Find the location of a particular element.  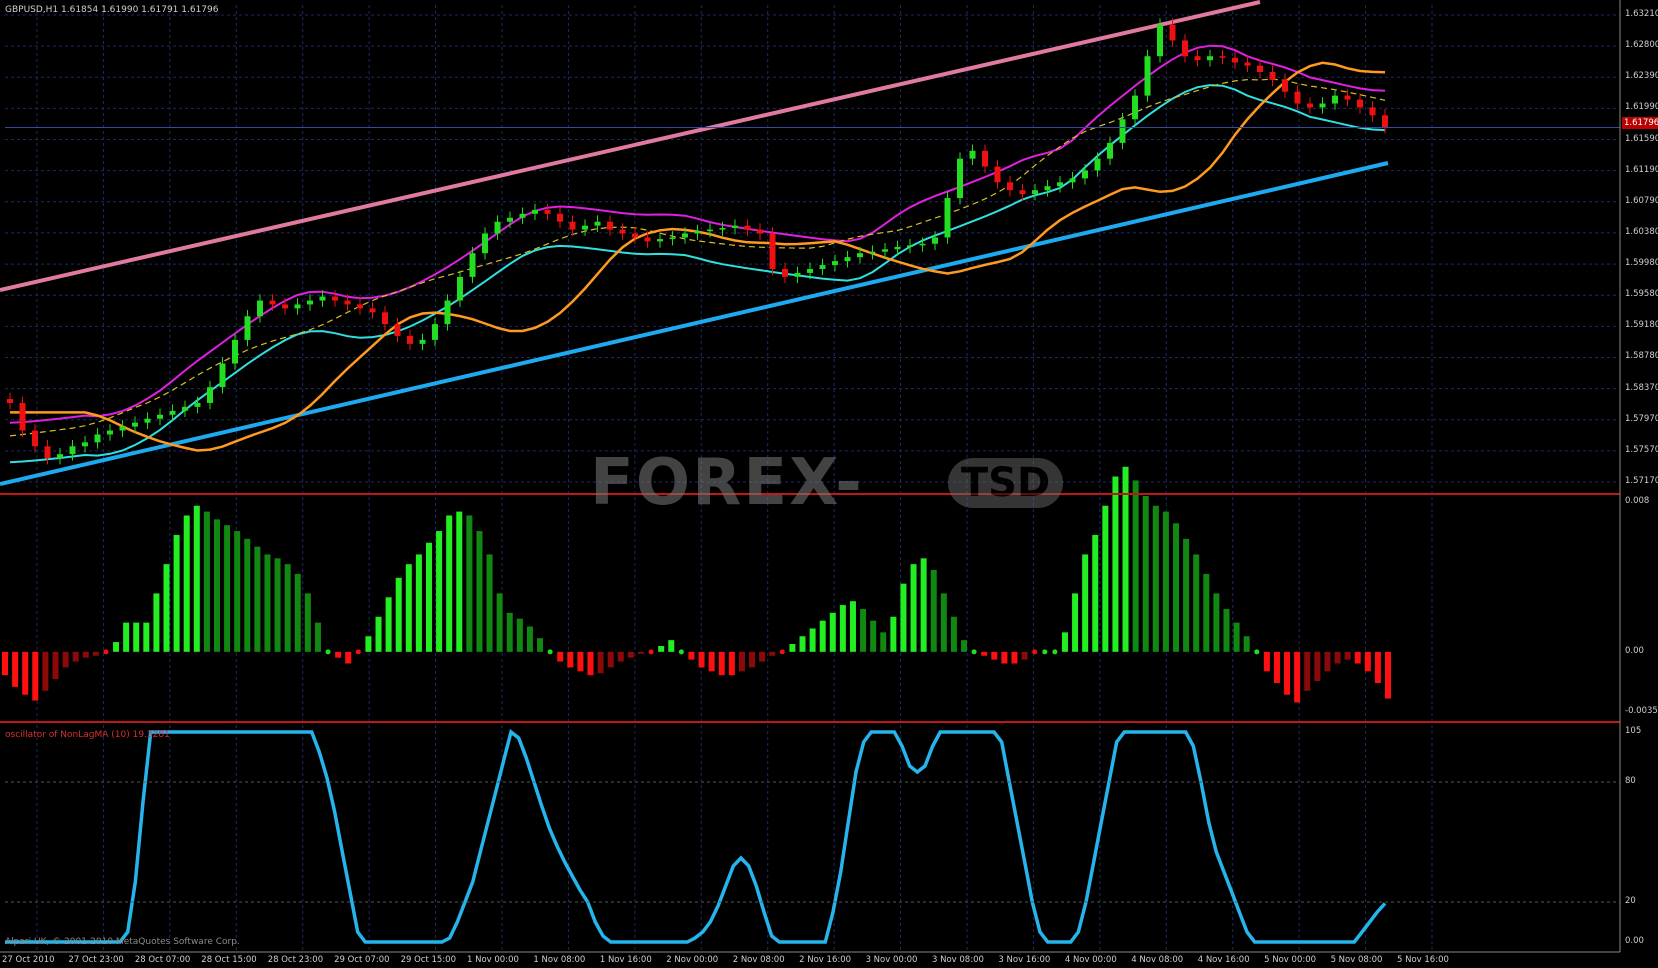

price-axis-label: 1.61190 is located at coordinates (1641, 169).